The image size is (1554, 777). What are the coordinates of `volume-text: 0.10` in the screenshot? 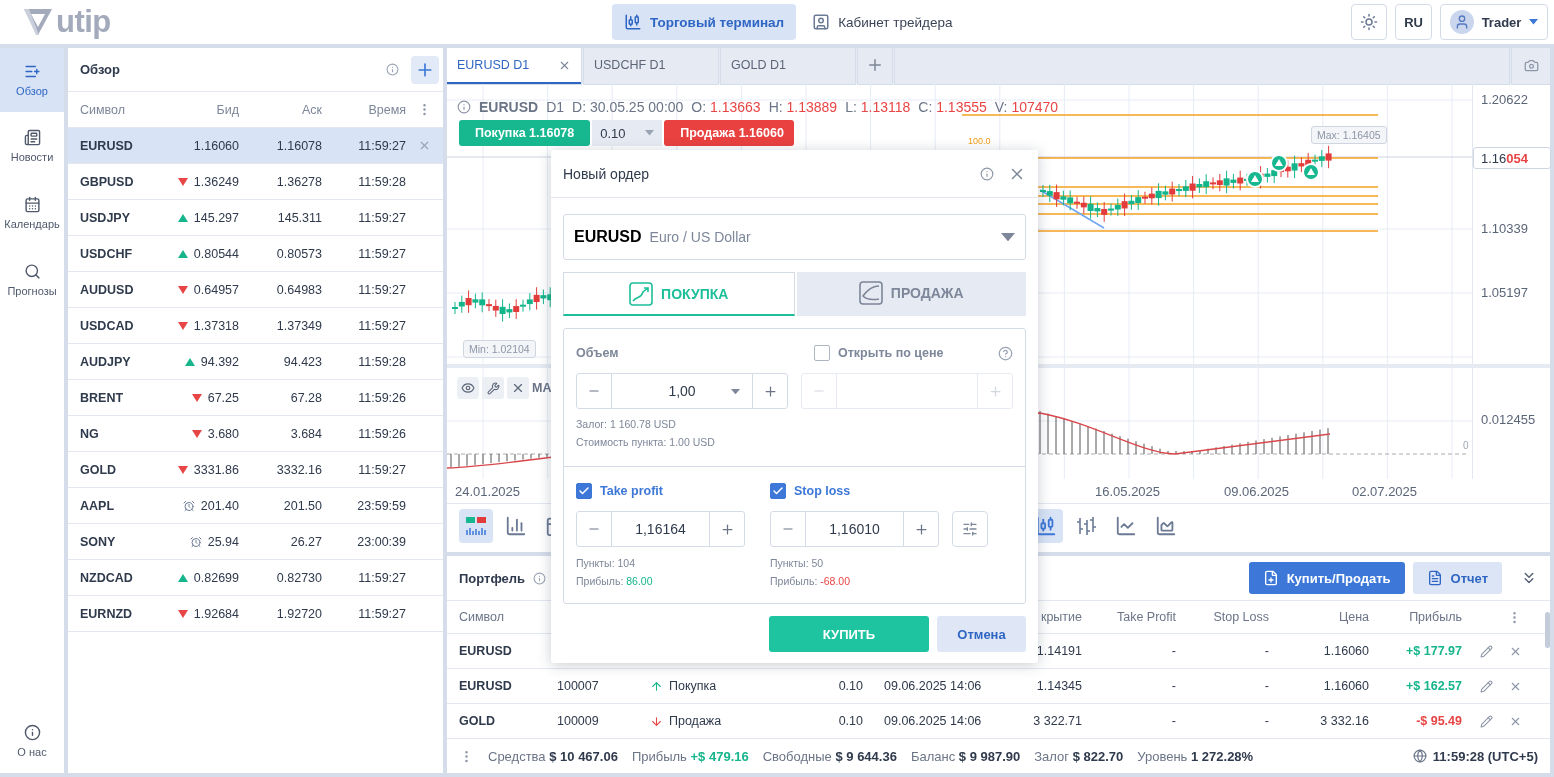 It's located at (850, 721).